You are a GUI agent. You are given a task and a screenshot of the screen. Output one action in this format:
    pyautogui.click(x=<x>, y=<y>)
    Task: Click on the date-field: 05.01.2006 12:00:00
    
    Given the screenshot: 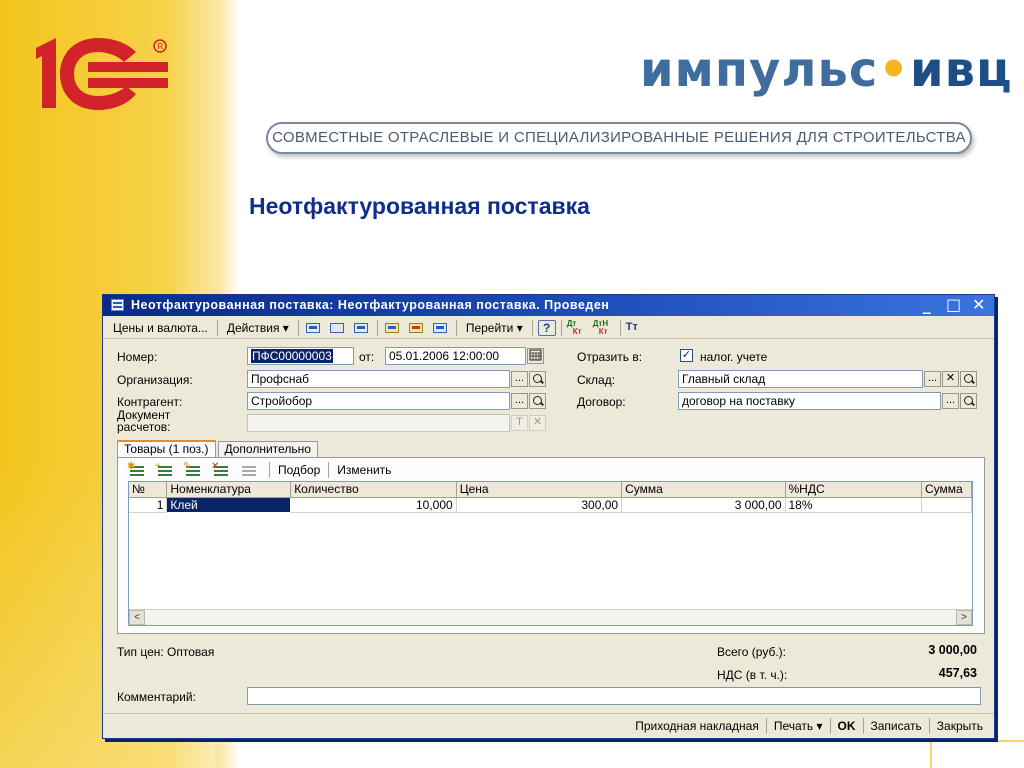 What is the action you would take?
    pyautogui.click(x=455, y=356)
    